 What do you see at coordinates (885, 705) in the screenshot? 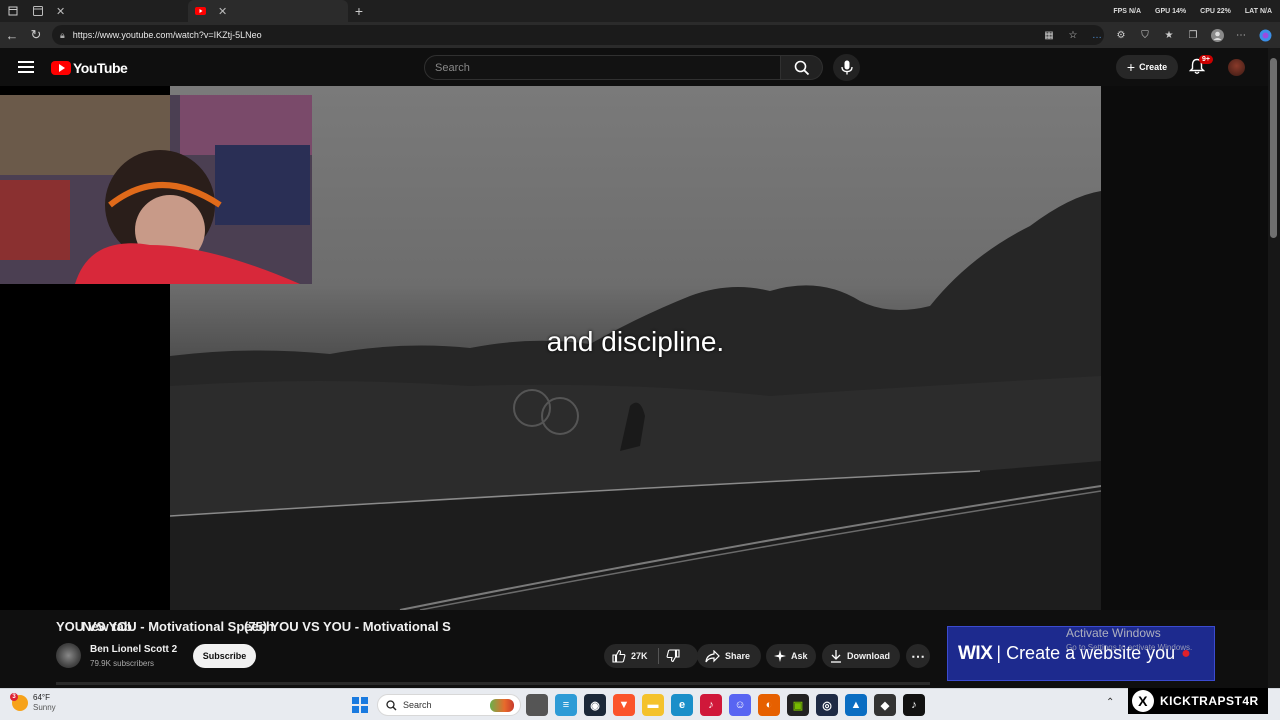
I see `app-icon: ◆` at bounding box center [885, 705].